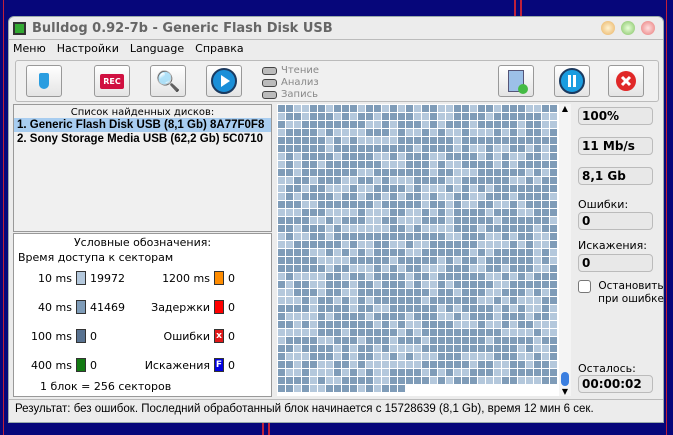  Describe the element at coordinates (81, 365) in the screenshot. I see `color-swatch-icon` at that location.